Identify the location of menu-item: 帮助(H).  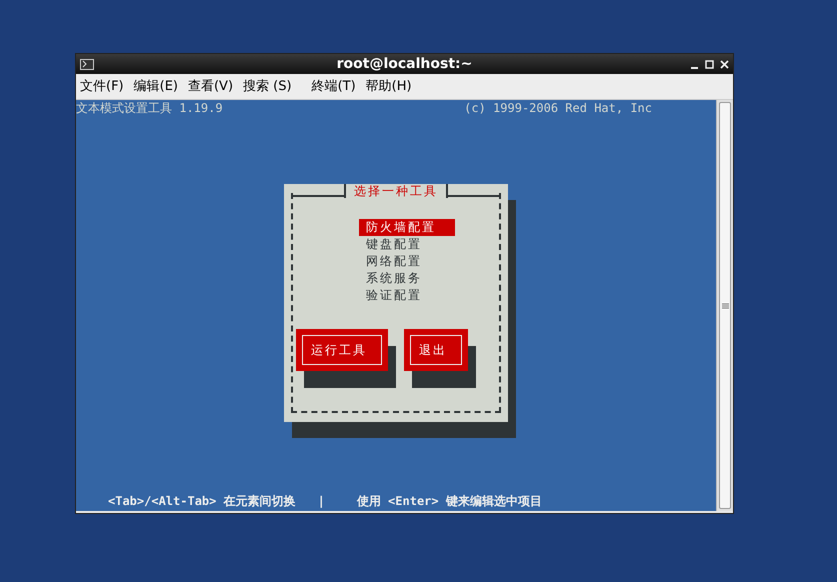
(389, 86).